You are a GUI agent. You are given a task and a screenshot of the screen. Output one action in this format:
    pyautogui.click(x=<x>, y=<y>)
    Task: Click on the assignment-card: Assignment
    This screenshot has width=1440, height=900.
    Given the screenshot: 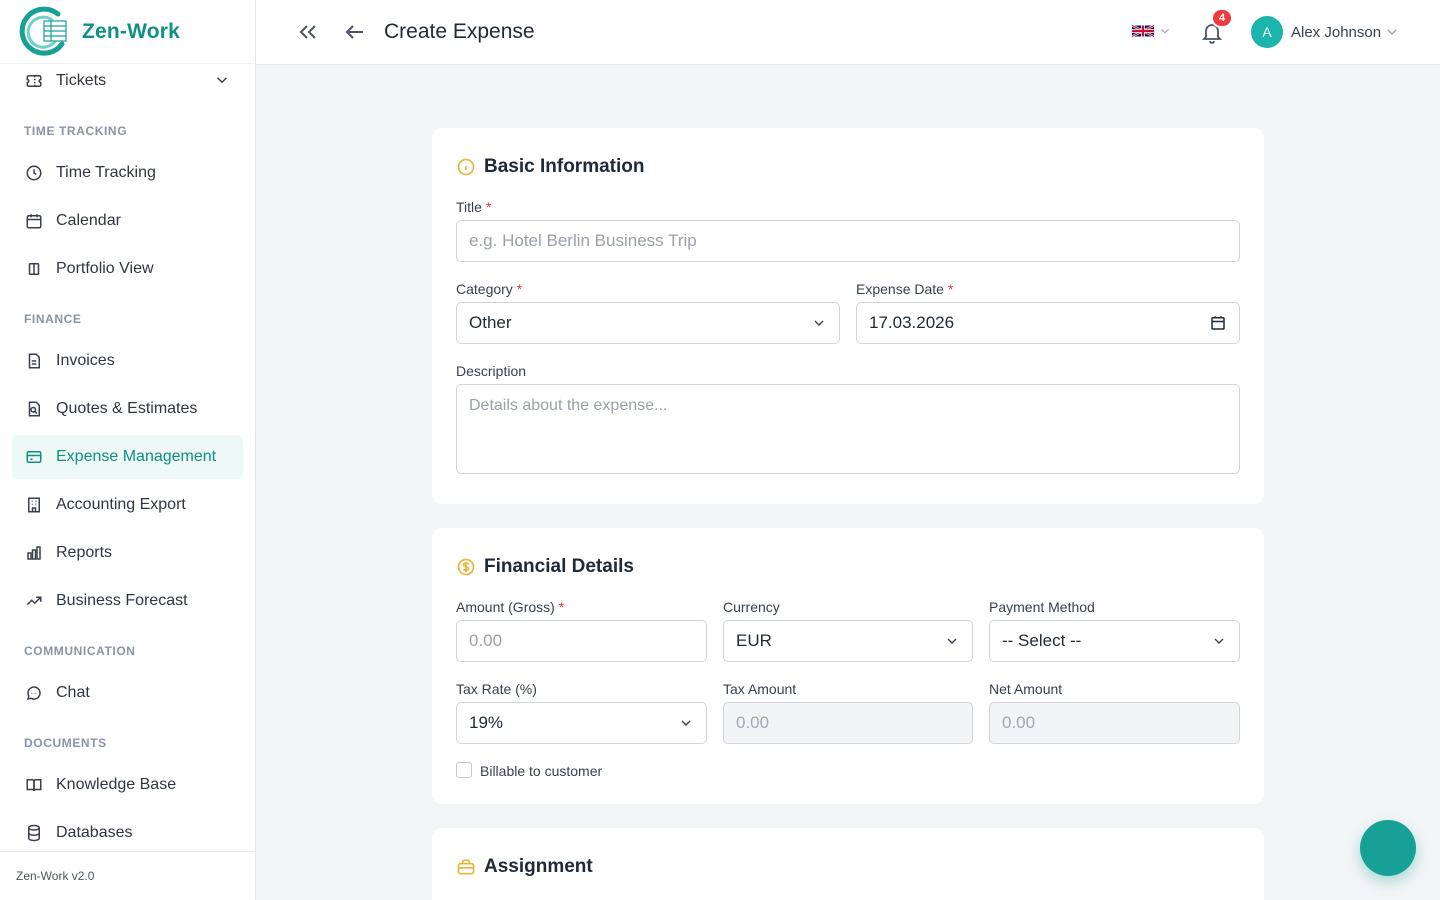 What is the action you would take?
    pyautogui.click(x=848, y=864)
    